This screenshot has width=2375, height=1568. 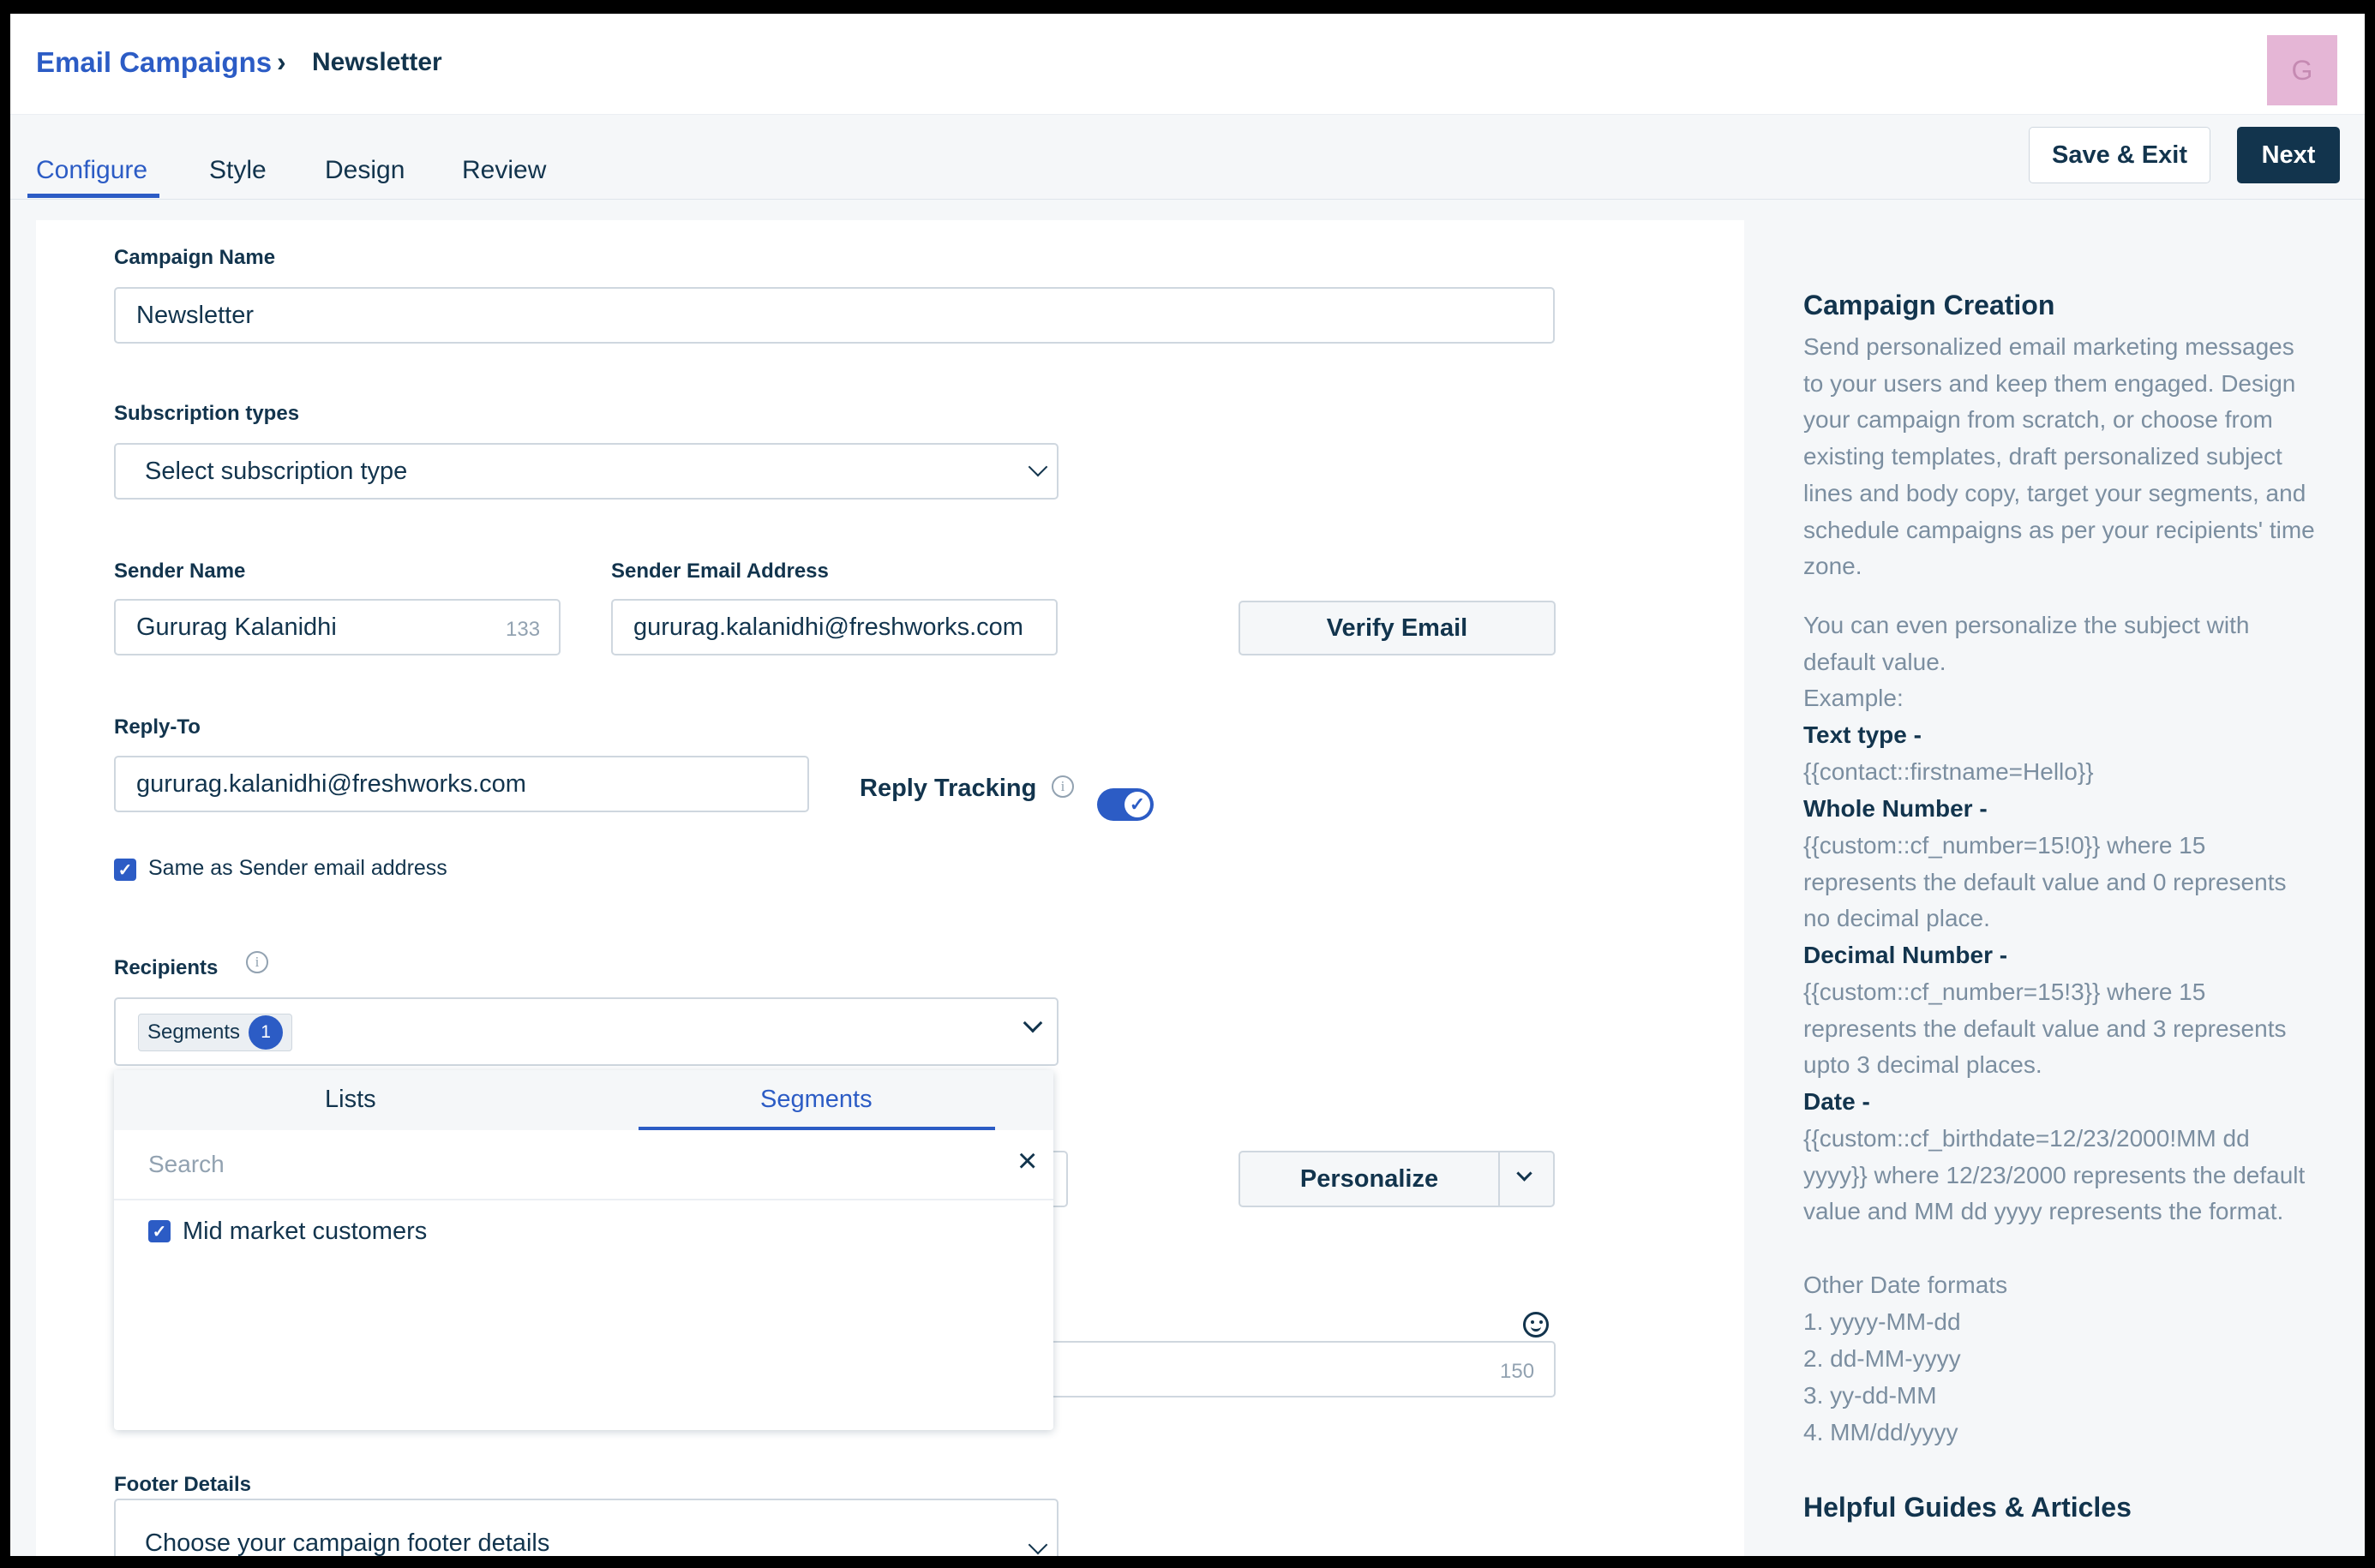 I want to click on sidebar-format-4: 4. MM/dd/yyyy, so click(x=1880, y=1432).